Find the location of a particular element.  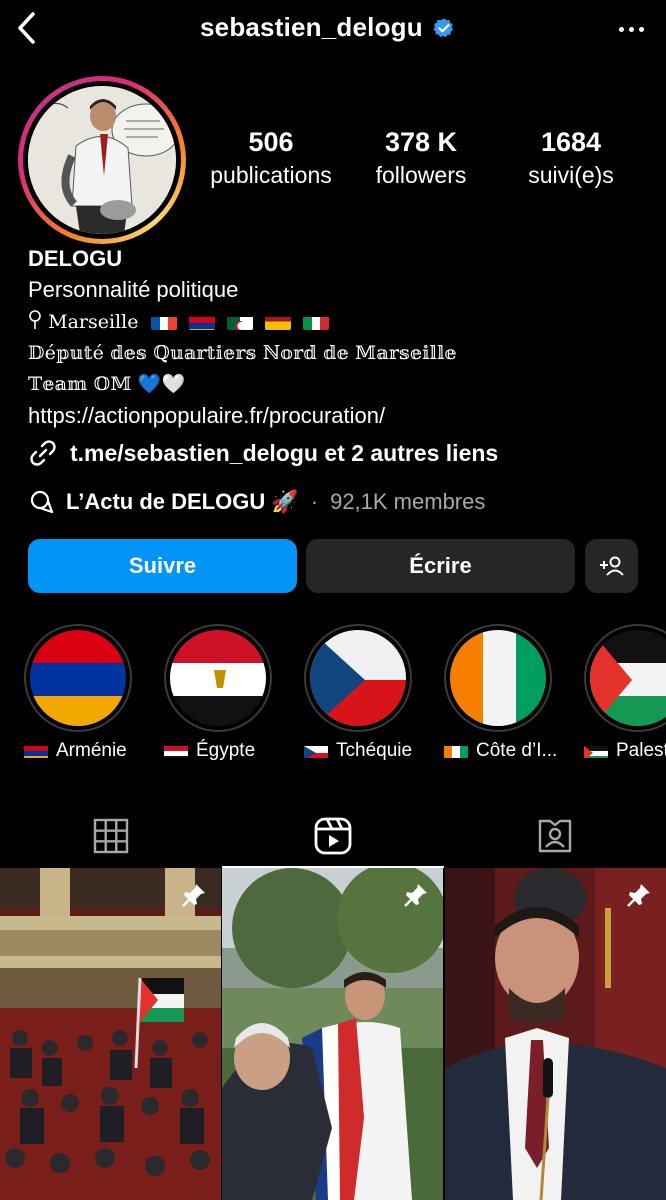

tab-posts is located at coordinates (111, 836).